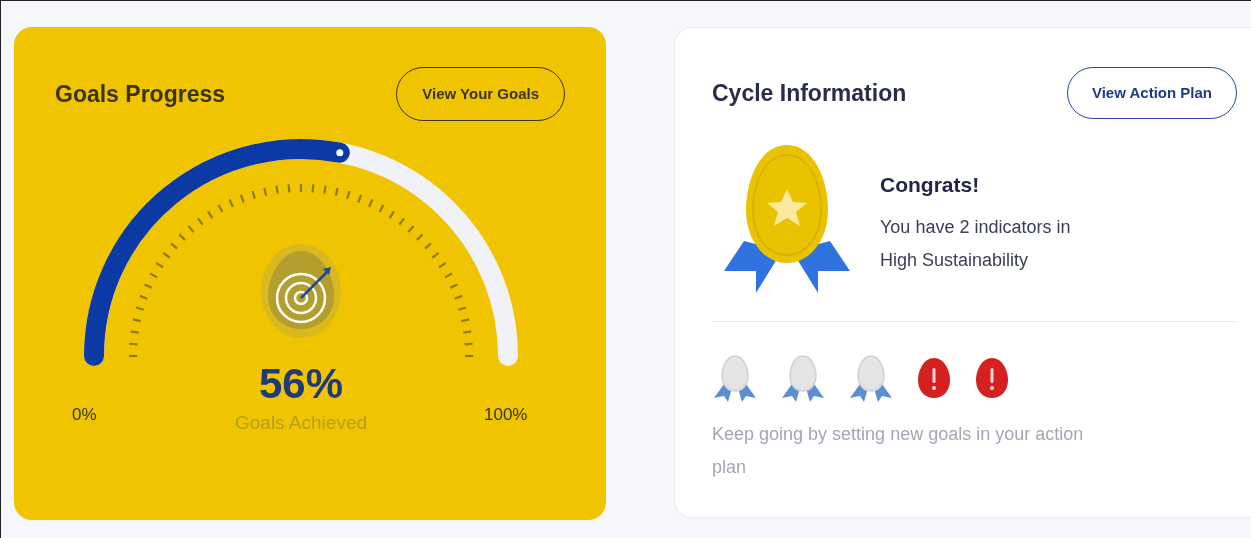 This screenshot has height=538, width=1251. What do you see at coordinates (930, 185) in the screenshot?
I see `congrats-title: Congrats!` at bounding box center [930, 185].